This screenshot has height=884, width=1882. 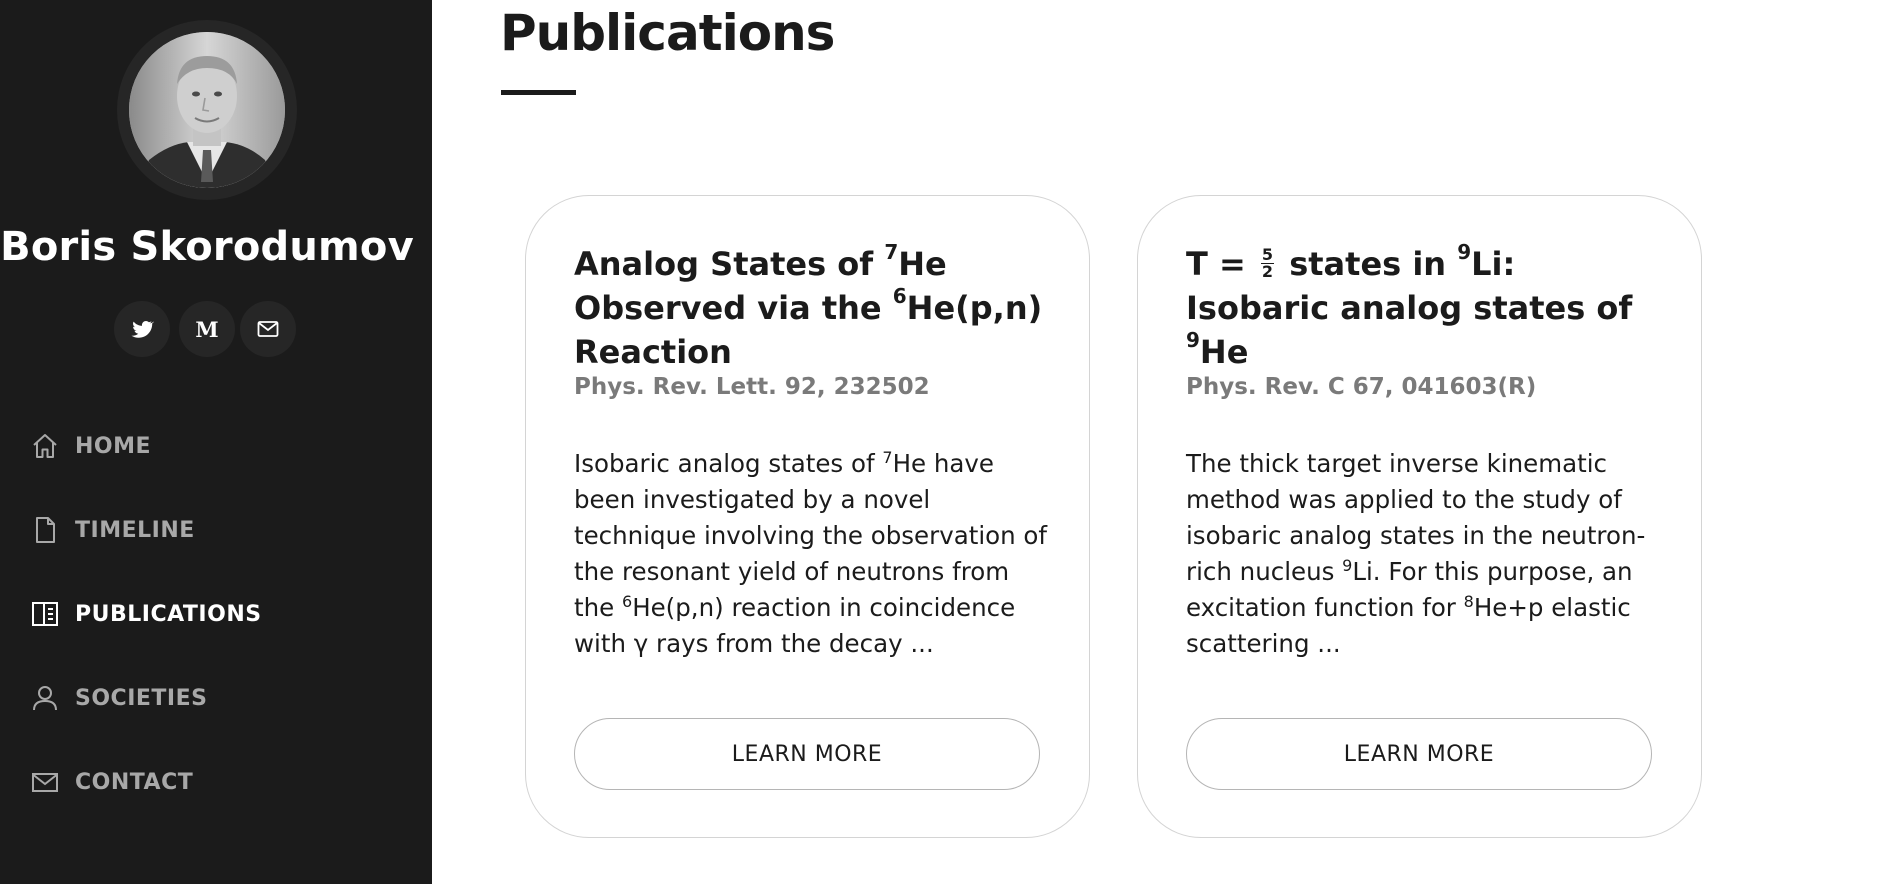 What do you see at coordinates (216, 782) in the screenshot?
I see `nav-item-contact: CONTACT` at bounding box center [216, 782].